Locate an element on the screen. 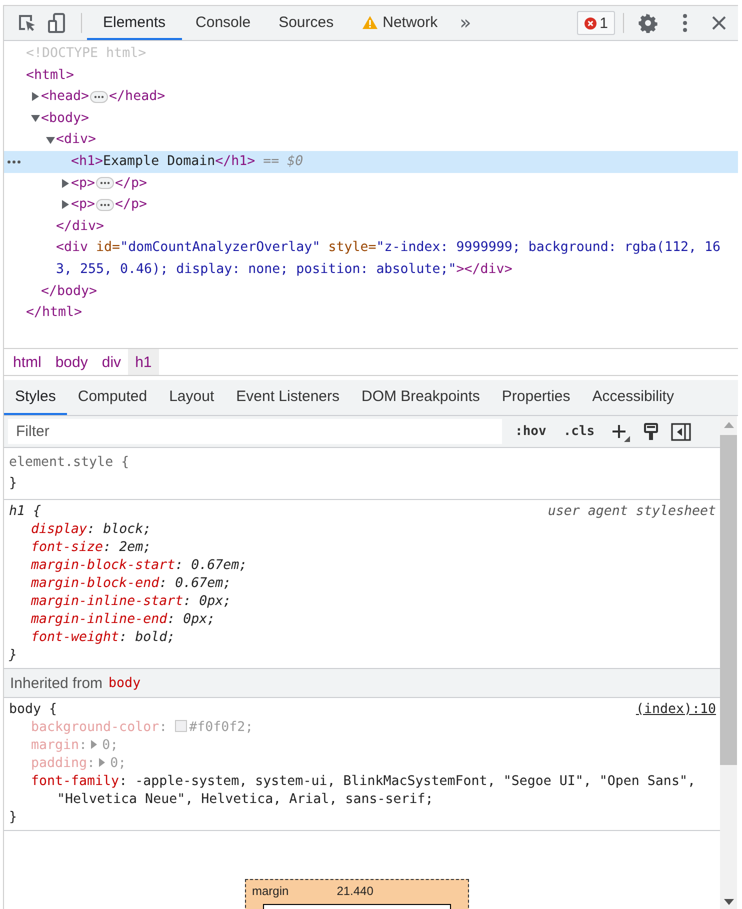  more-tabs-button: » is located at coordinates (466, 23).